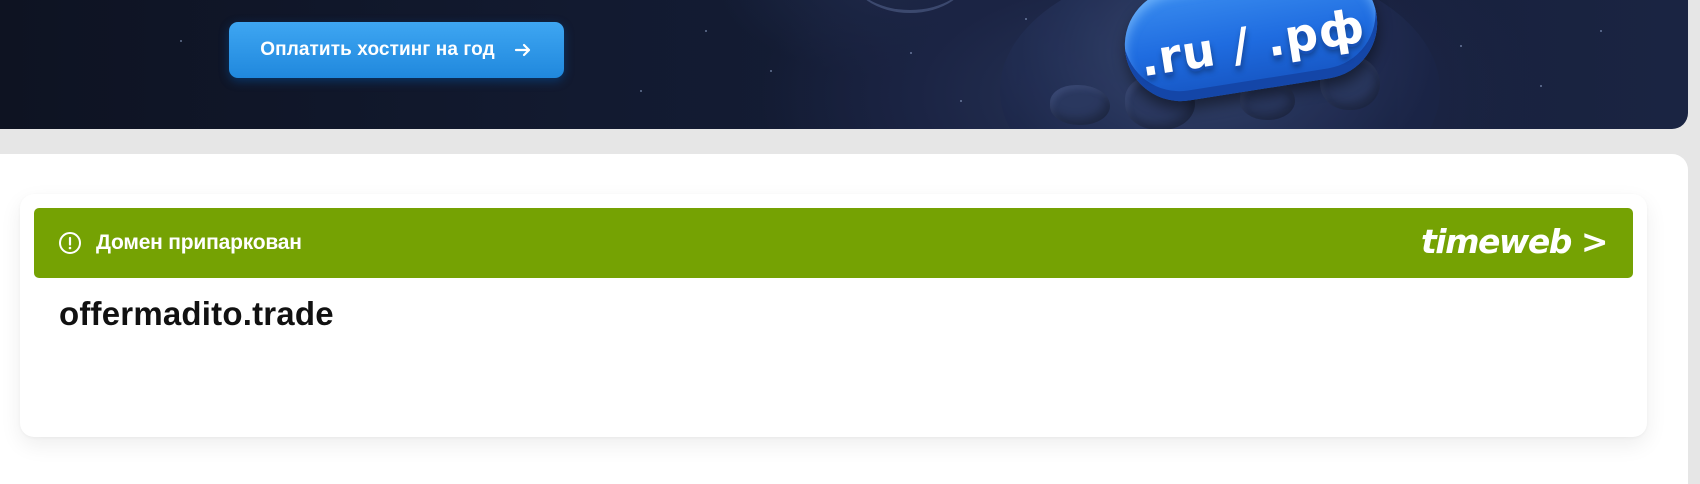 This screenshot has width=1700, height=484. I want to click on pay-hosting-button-label: Оплатить хостинг на год, so click(377, 49).